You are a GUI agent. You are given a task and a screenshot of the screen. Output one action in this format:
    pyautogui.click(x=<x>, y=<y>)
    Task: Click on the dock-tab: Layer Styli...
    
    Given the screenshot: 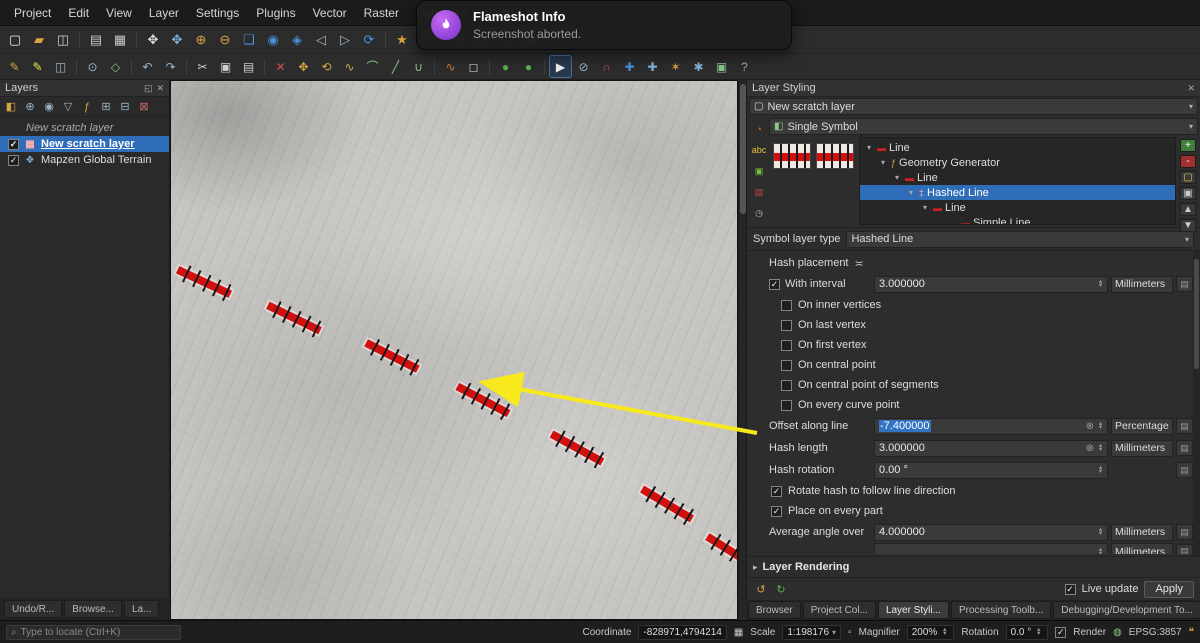 What is the action you would take?
    pyautogui.click(x=913, y=610)
    